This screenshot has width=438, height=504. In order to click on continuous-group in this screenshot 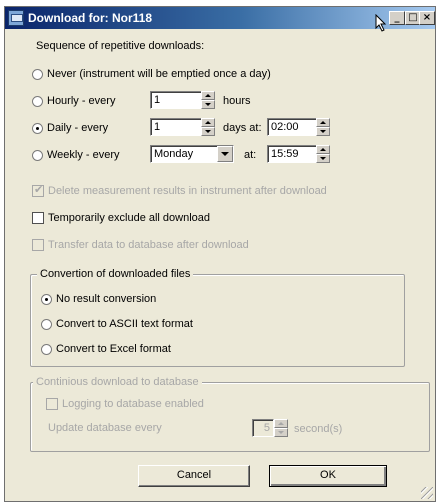, I will do `click(230, 417)`.